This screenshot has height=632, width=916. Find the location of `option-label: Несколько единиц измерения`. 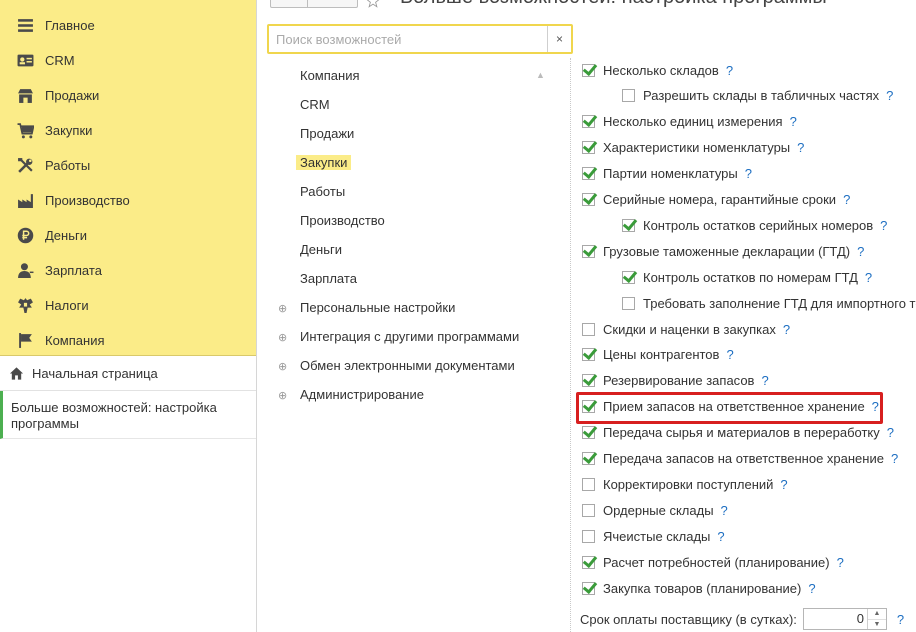

option-label: Несколько единиц измерения is located at coordinates (693, 121).